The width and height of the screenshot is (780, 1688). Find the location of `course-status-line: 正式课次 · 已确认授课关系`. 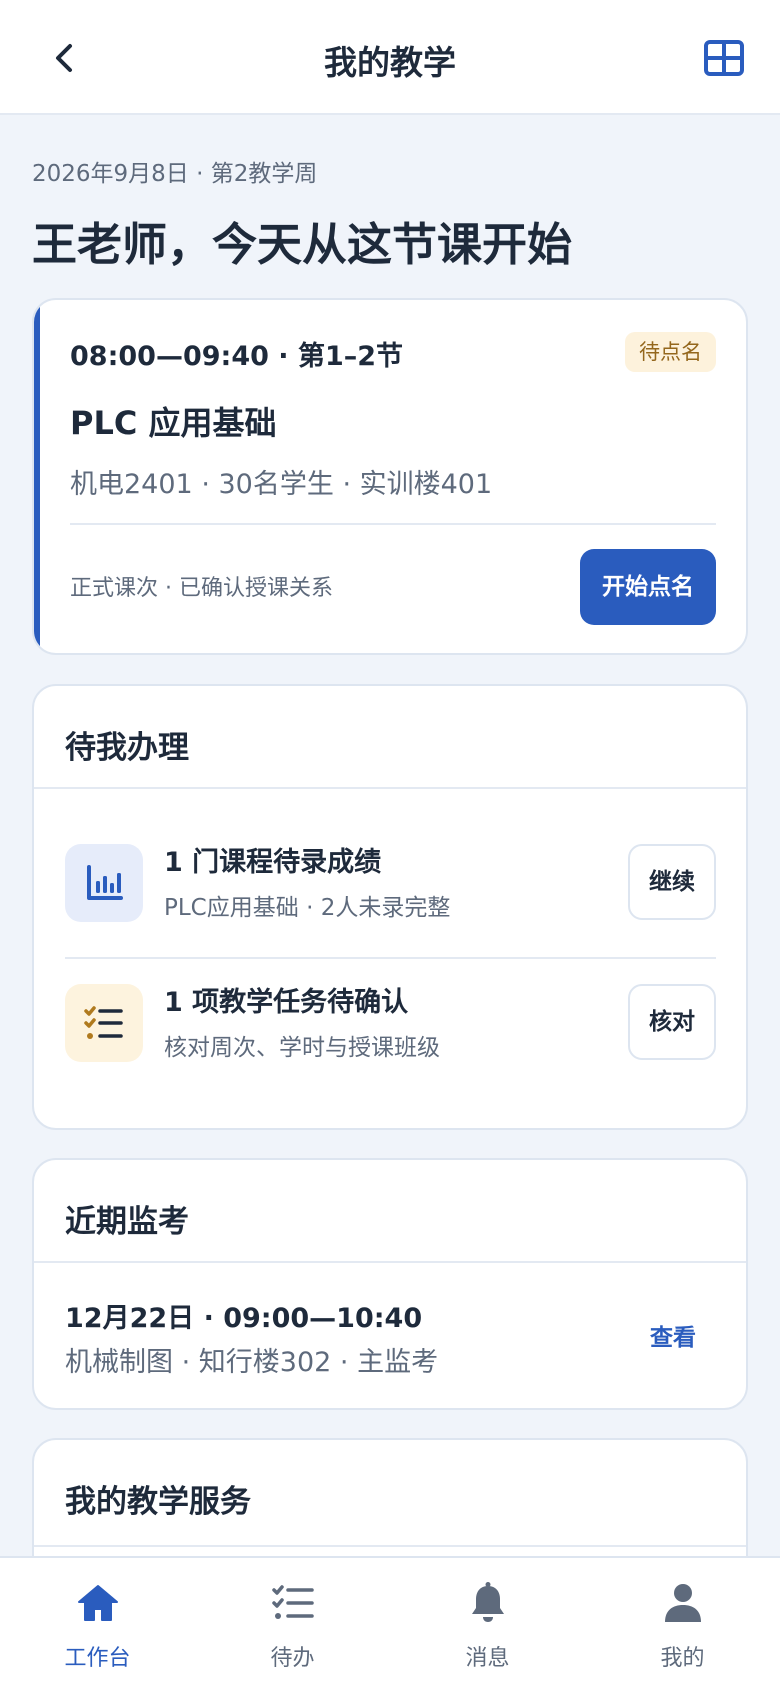

course-status-line: 正式课次 · 已确认授课关系 is located at coordinates (201, 586).